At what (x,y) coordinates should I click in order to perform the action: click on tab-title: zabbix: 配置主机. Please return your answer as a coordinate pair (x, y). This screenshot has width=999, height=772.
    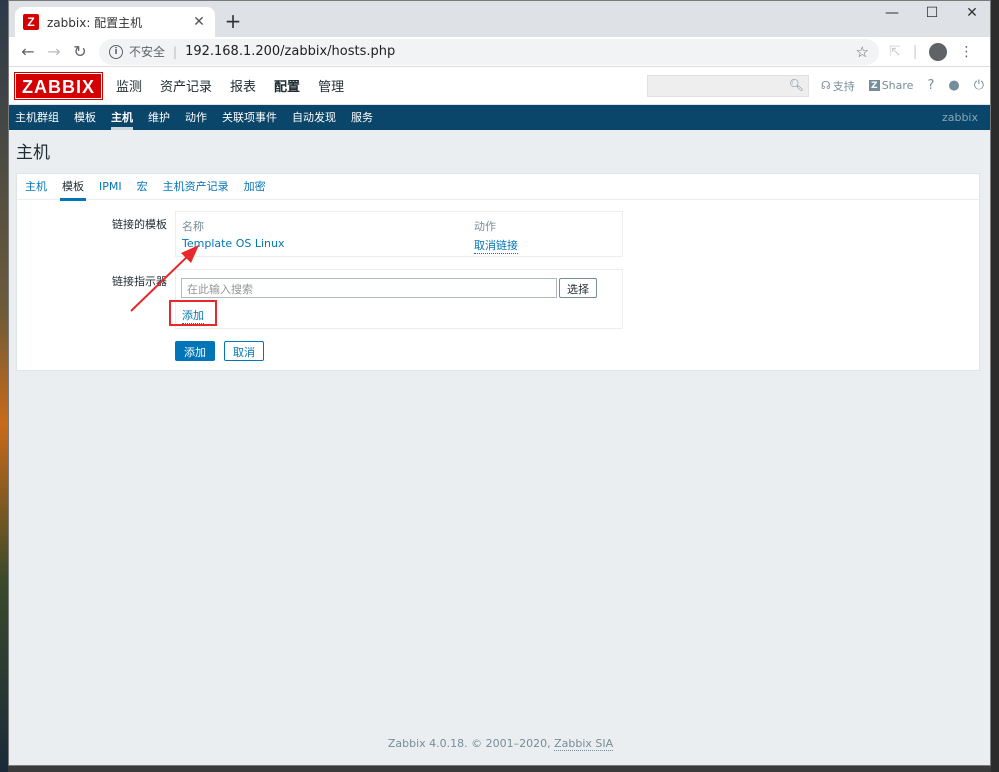
    Looking at the image, I should click on (95, 22).